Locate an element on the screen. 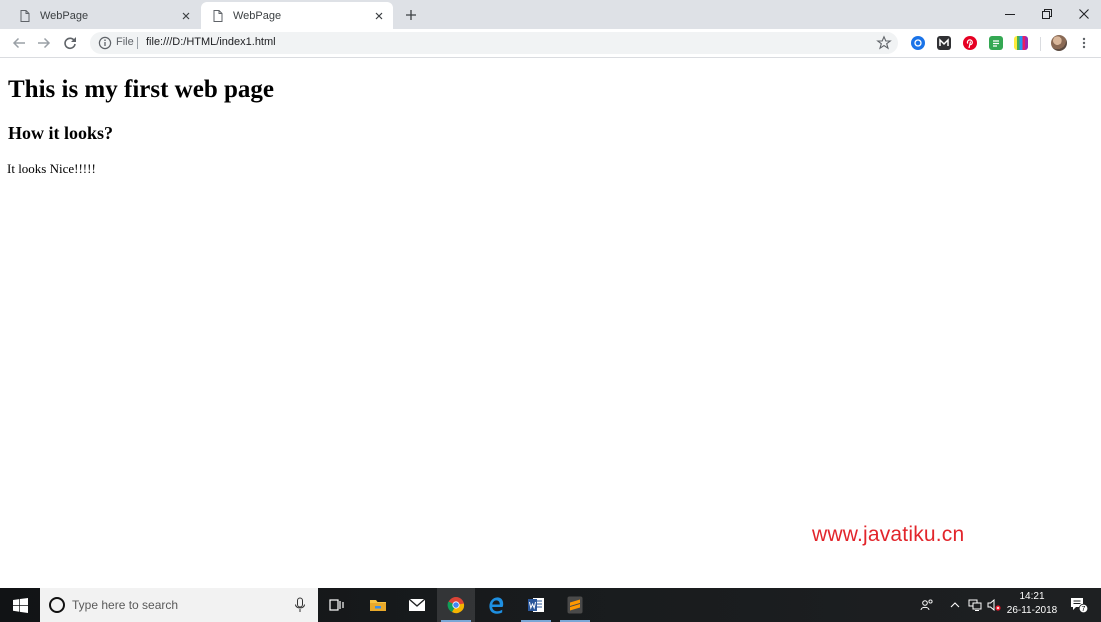 The height and width of the screenshot is (622, 1101). cortana-icon is located at coordinates (57, 605).